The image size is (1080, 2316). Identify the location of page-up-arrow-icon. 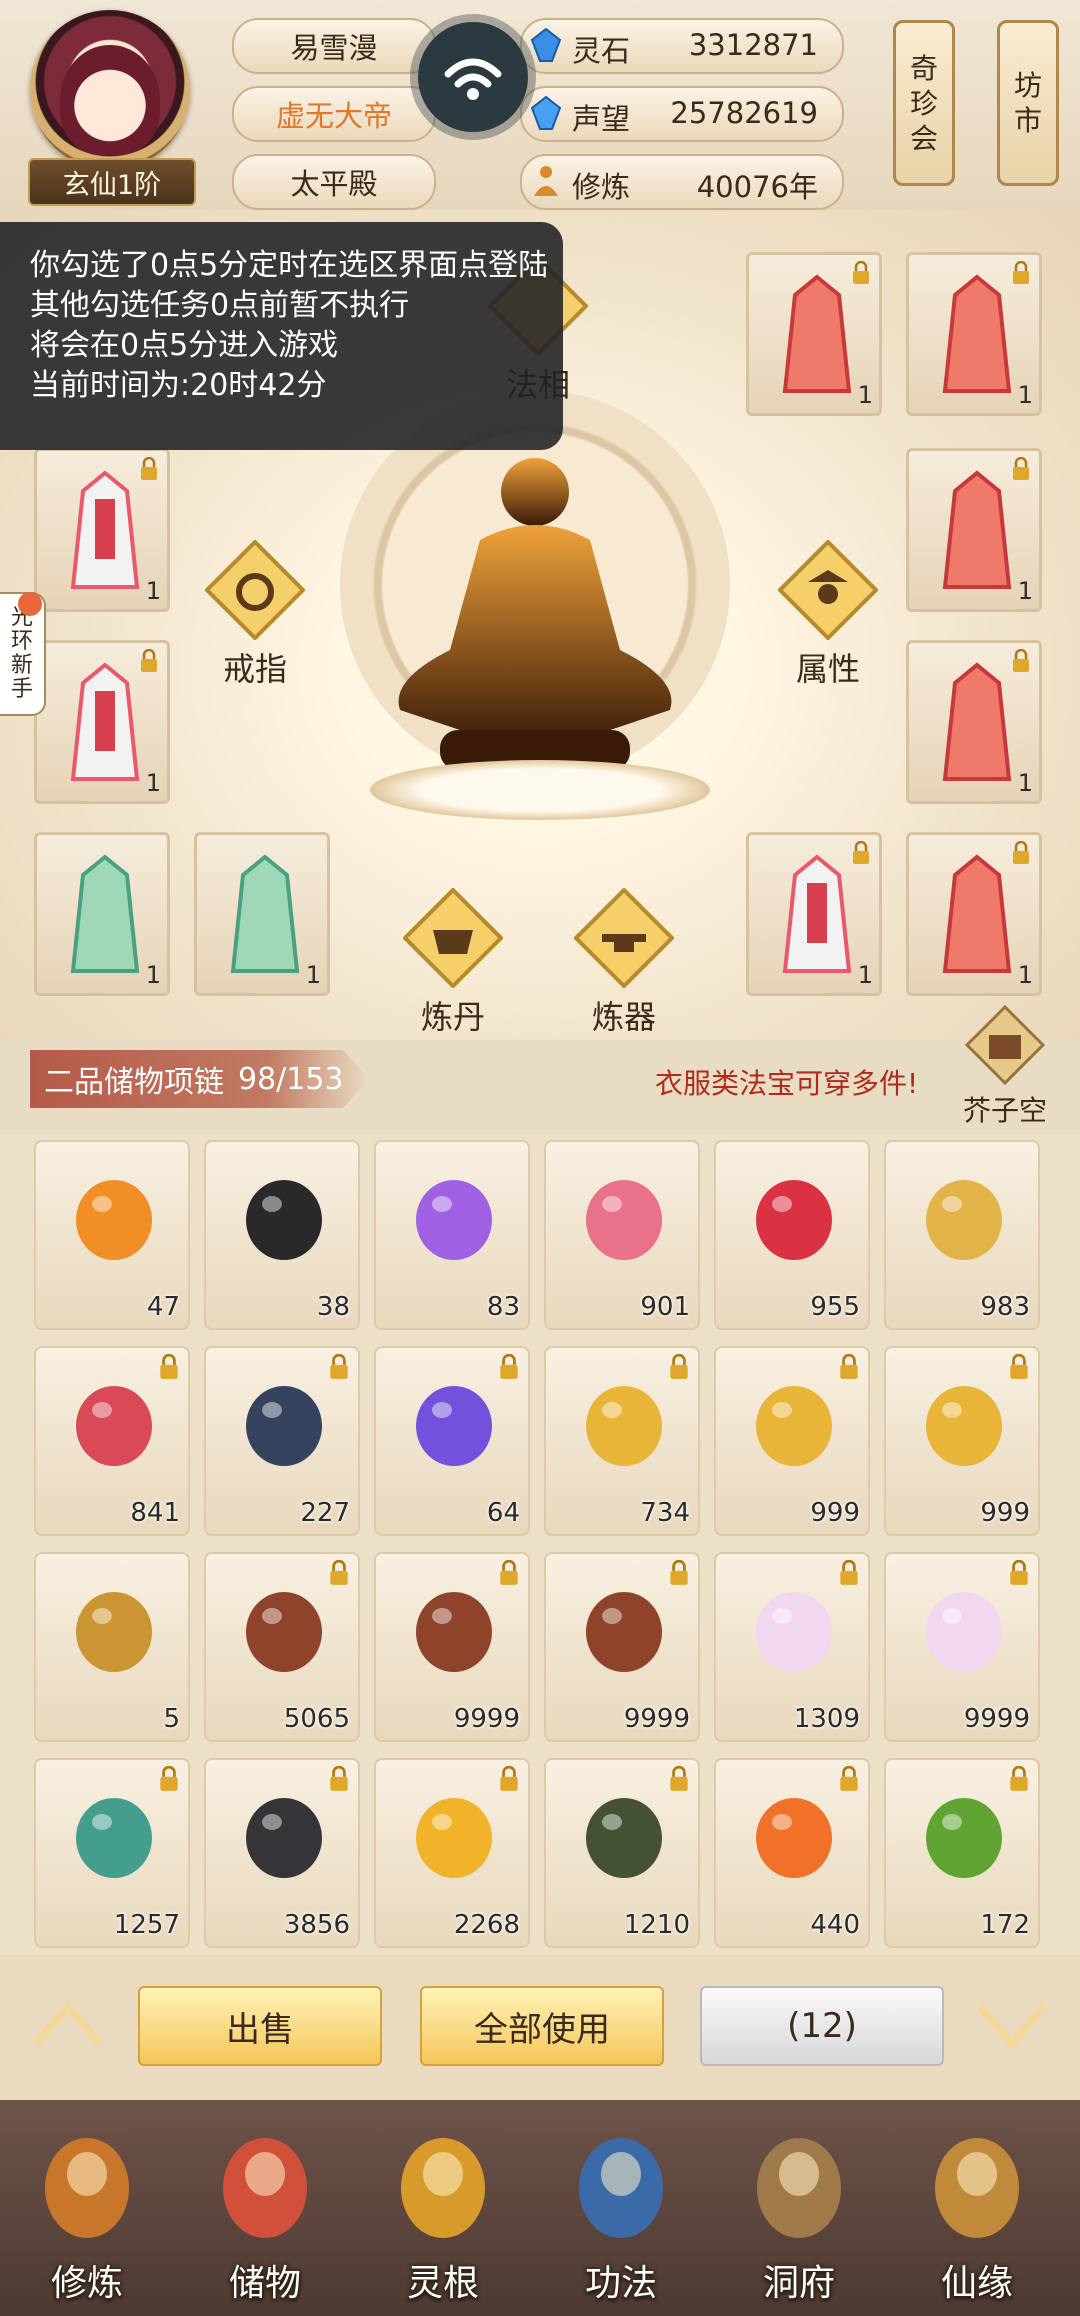
(68, 2024).